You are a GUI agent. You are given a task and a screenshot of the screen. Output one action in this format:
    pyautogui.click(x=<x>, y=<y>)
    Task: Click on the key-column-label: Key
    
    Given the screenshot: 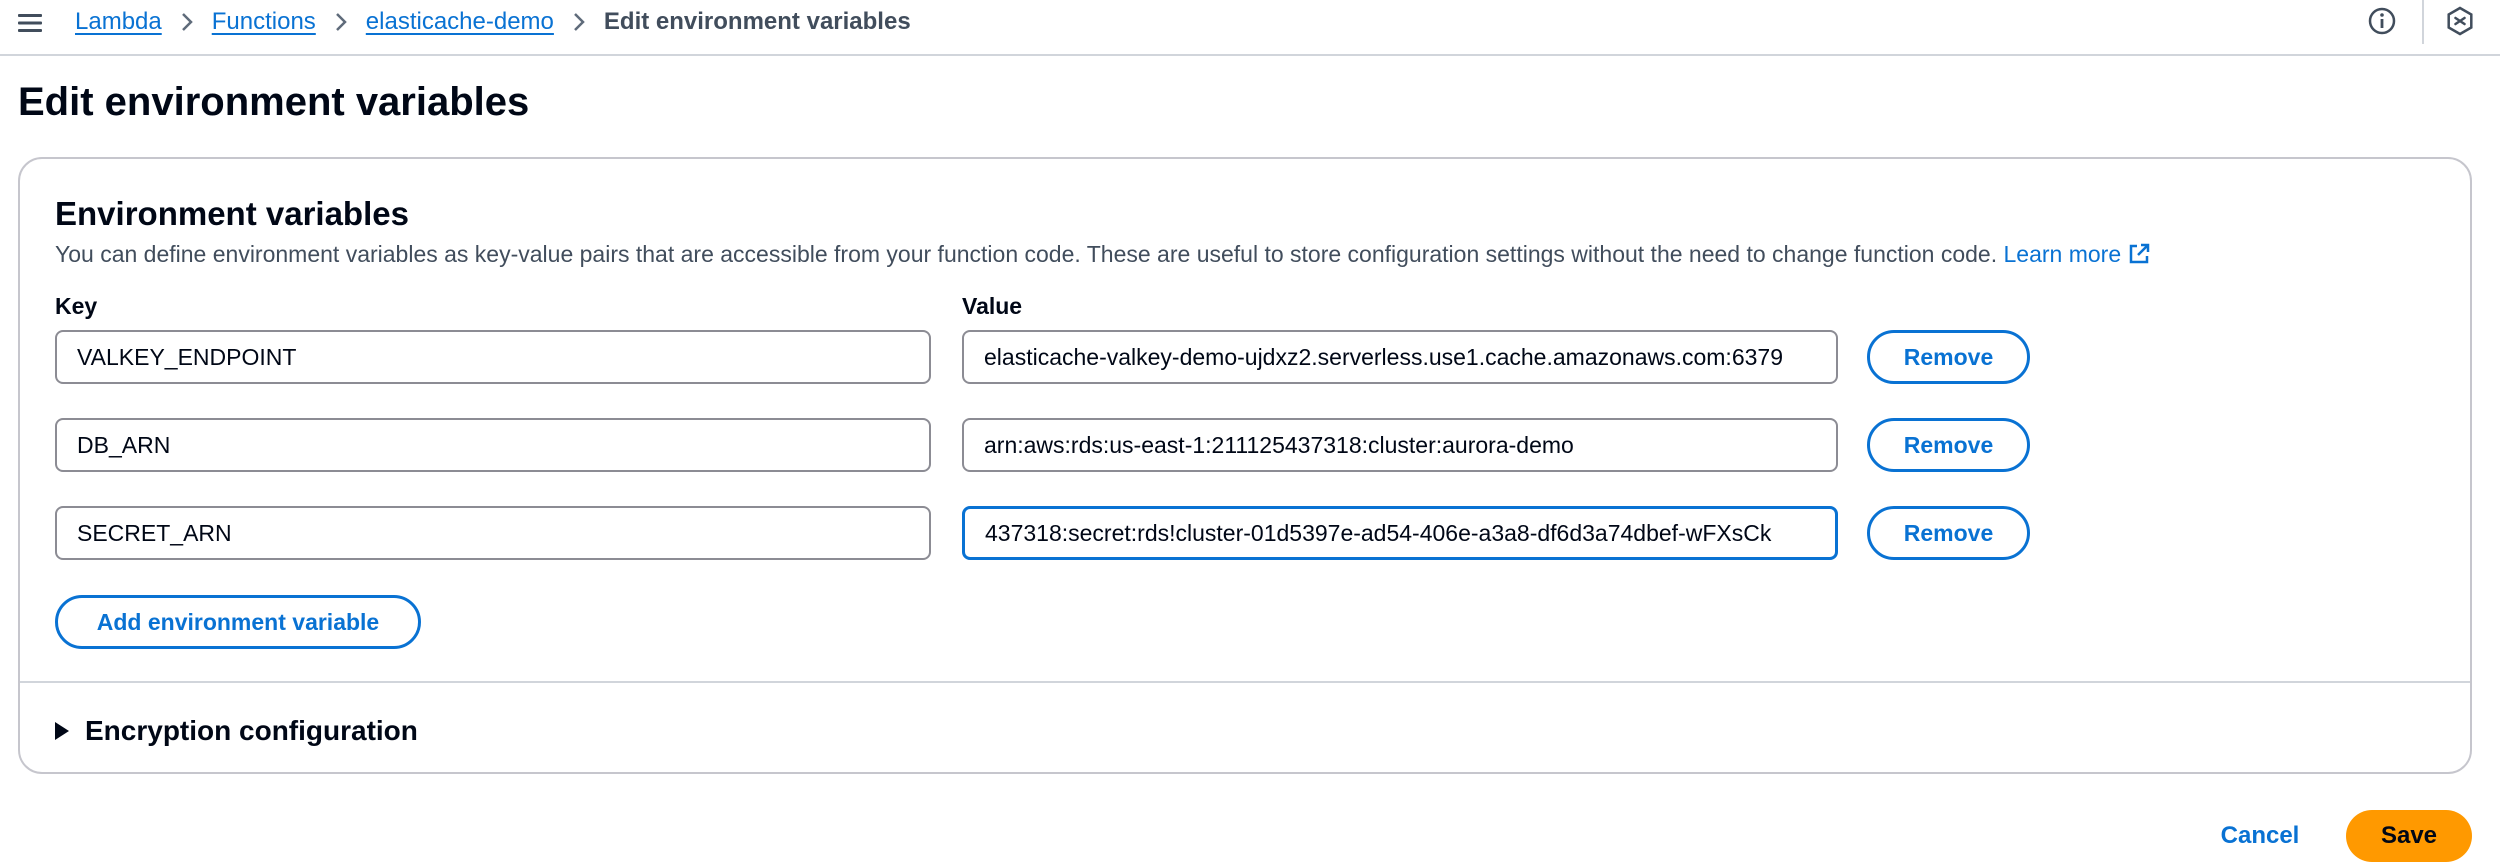 What is the action you would take?
    pyautogui.click(x=76, y=306)
    